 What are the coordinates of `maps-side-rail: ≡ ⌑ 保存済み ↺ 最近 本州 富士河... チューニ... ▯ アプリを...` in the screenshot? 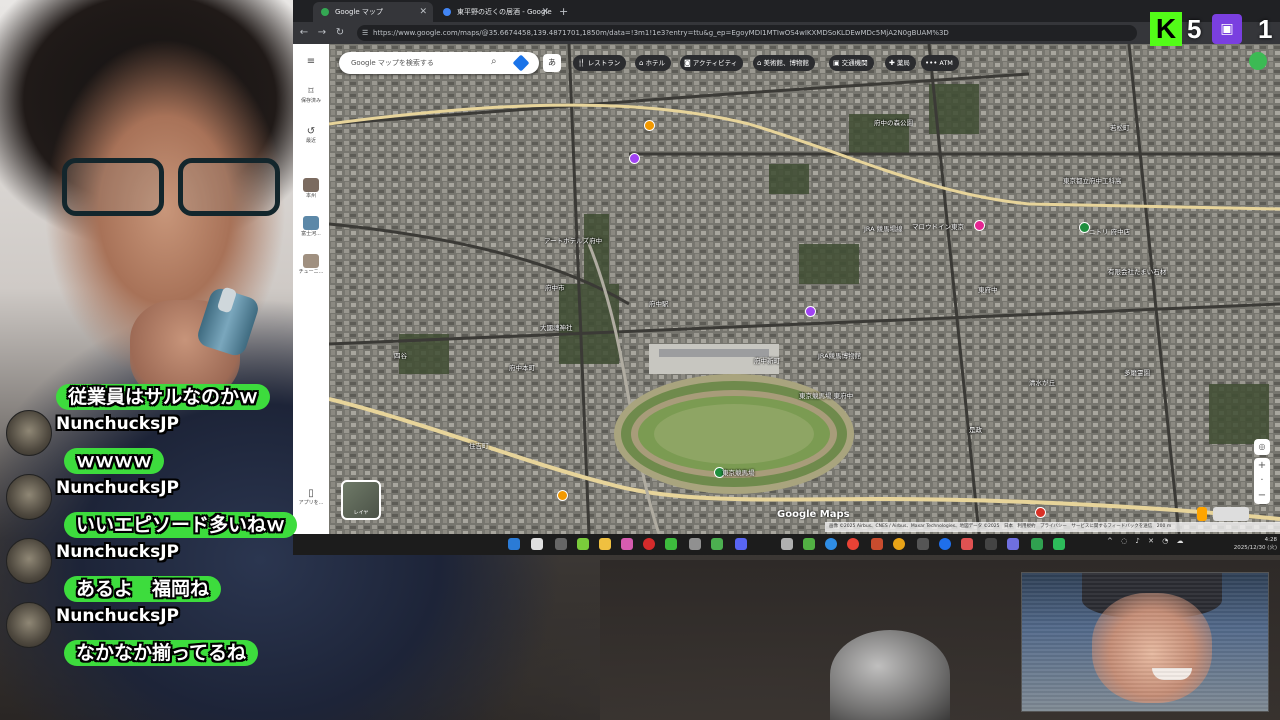 It's located at (311, 289).